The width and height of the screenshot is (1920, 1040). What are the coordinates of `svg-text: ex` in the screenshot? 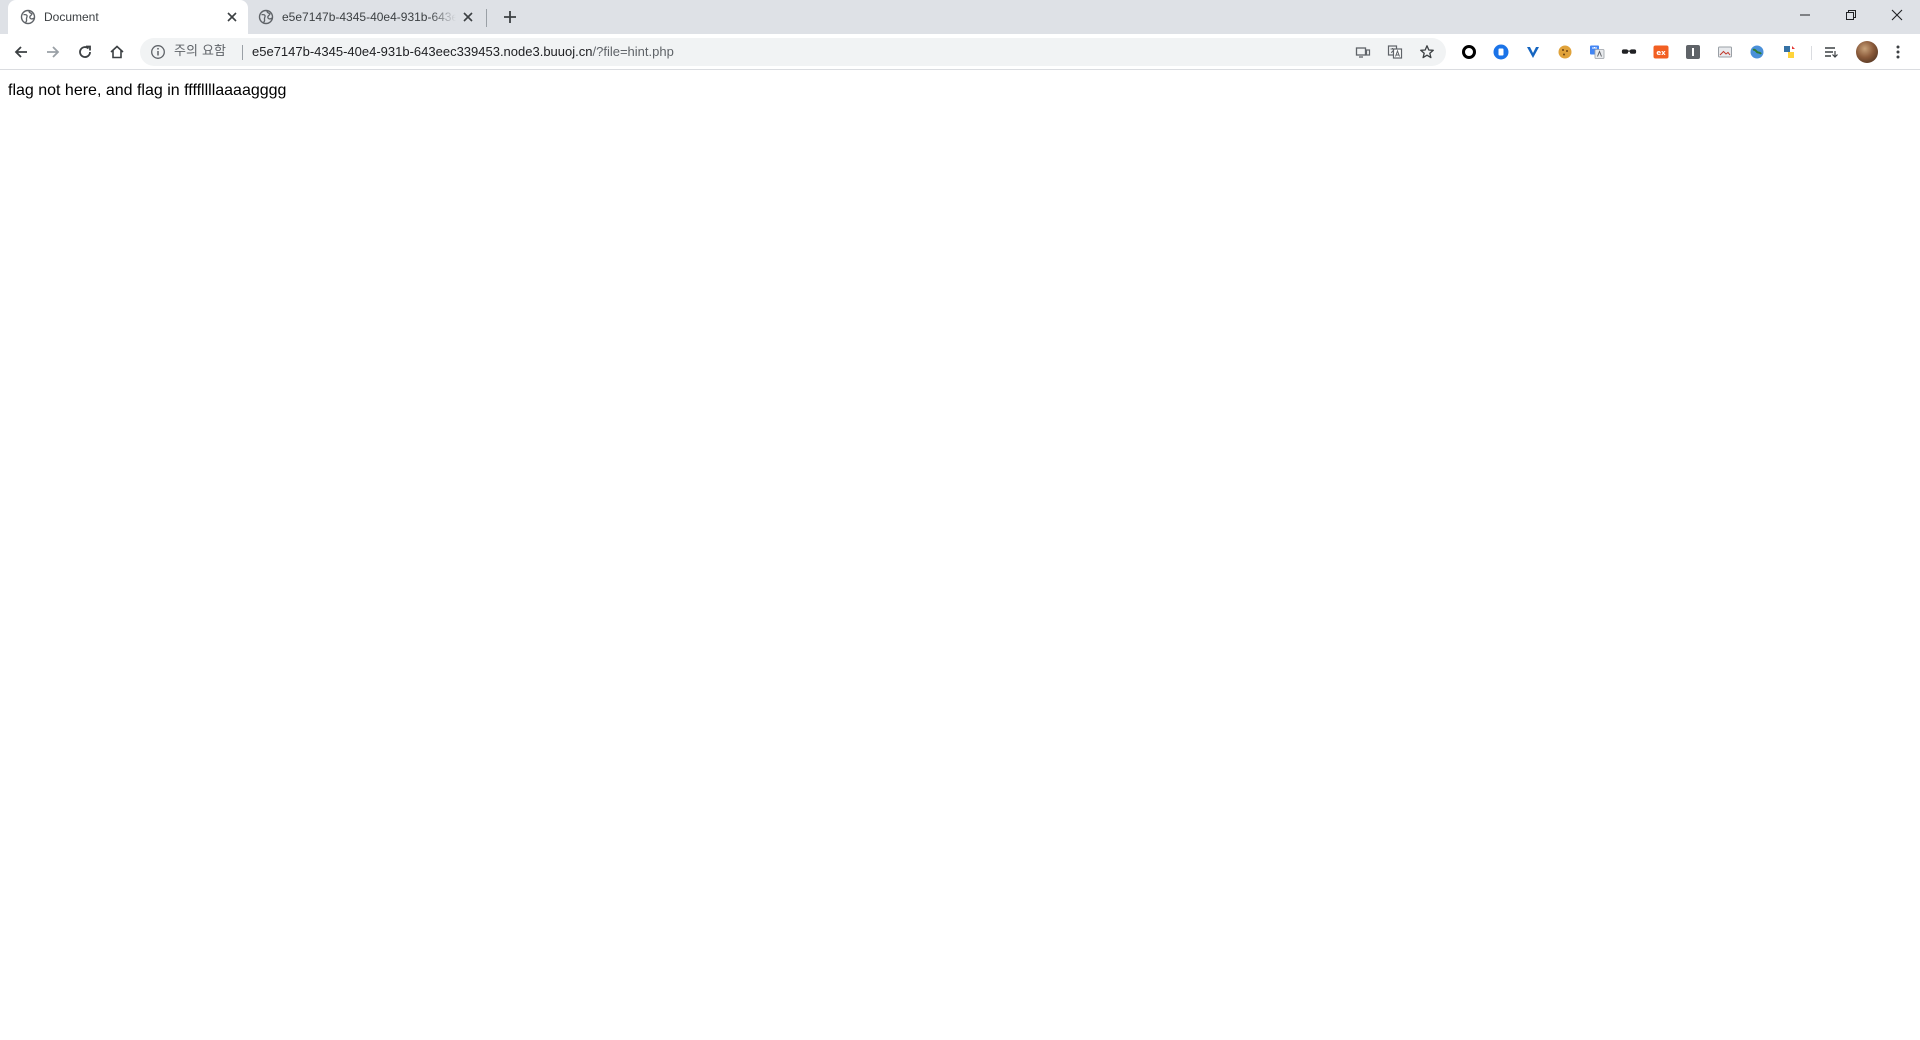 It's located at (1661, 53).